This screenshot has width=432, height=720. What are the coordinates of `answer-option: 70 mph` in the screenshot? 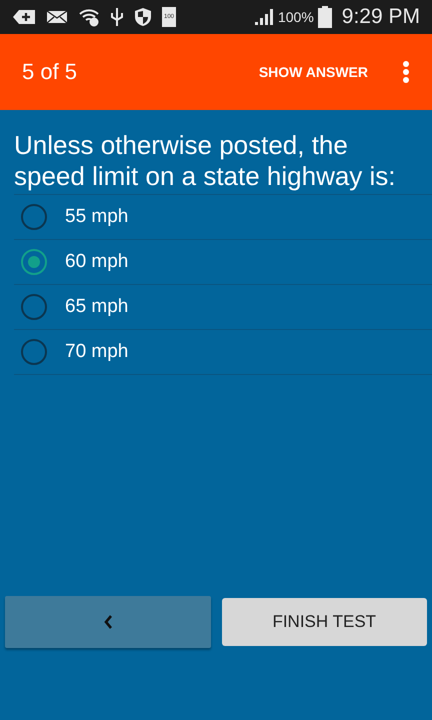 It's located at (96, 352).